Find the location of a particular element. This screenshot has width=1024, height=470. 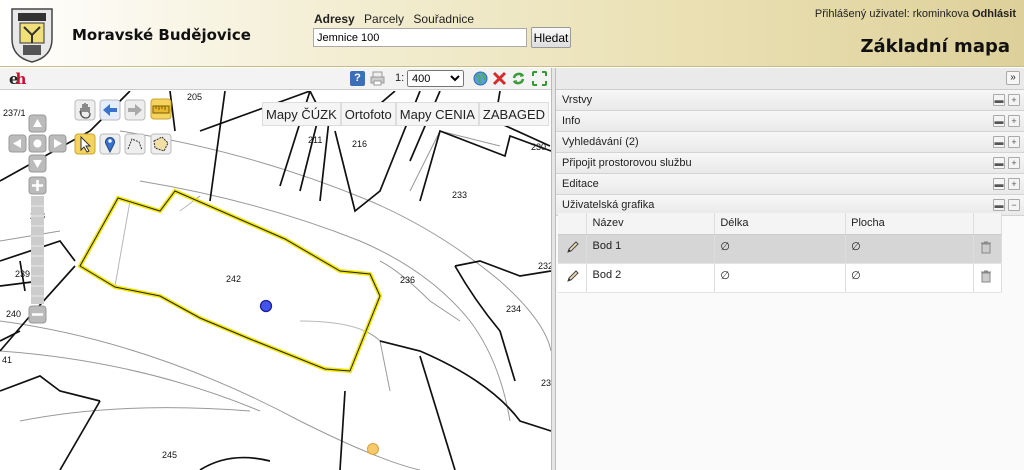

page-title: Základní mapa is located at coordinates (935, 46).